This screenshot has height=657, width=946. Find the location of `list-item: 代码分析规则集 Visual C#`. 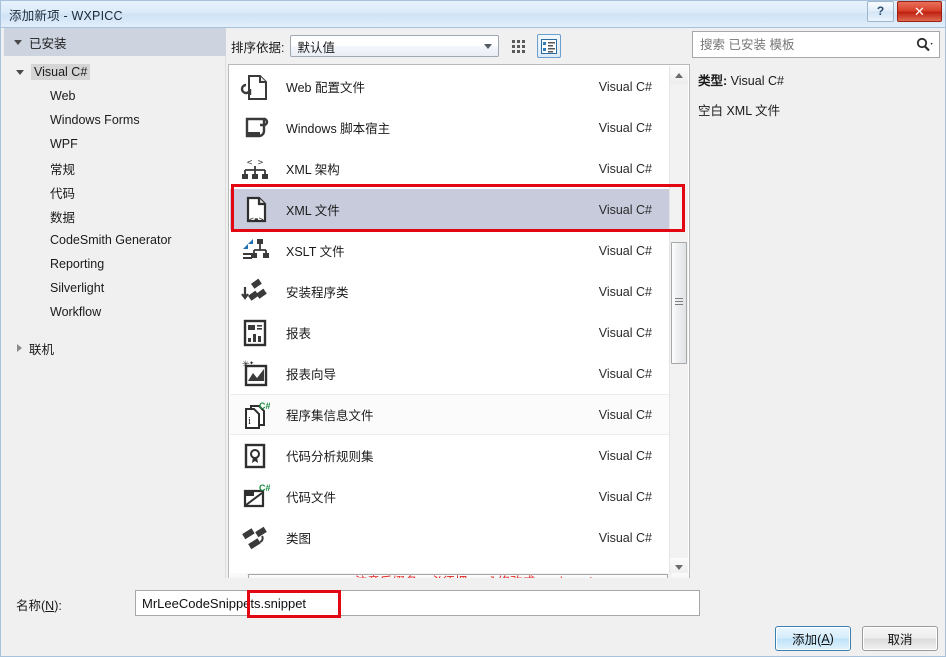

list-item: 代码分析规则集 Visual C# is located at coordinates (450, 455).